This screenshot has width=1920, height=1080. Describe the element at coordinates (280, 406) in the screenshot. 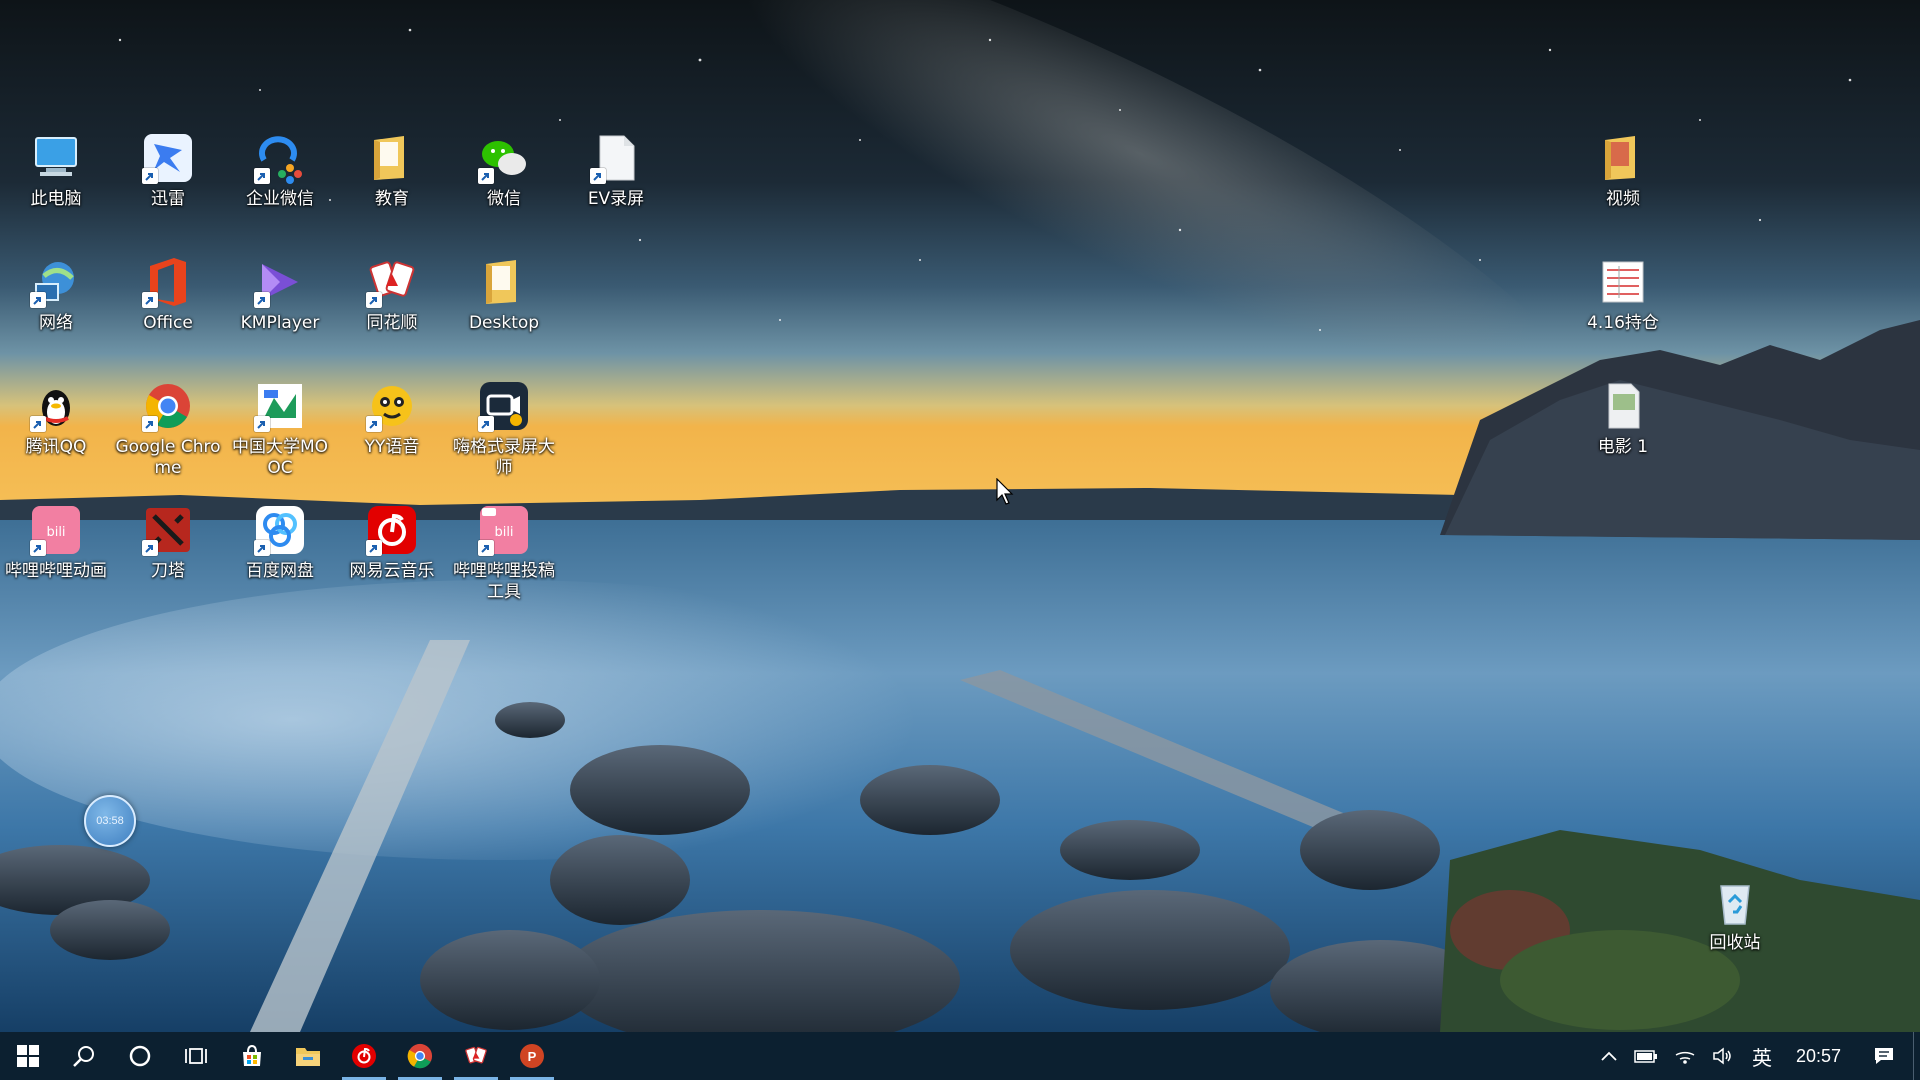

I see `mooc-icon` at that location.